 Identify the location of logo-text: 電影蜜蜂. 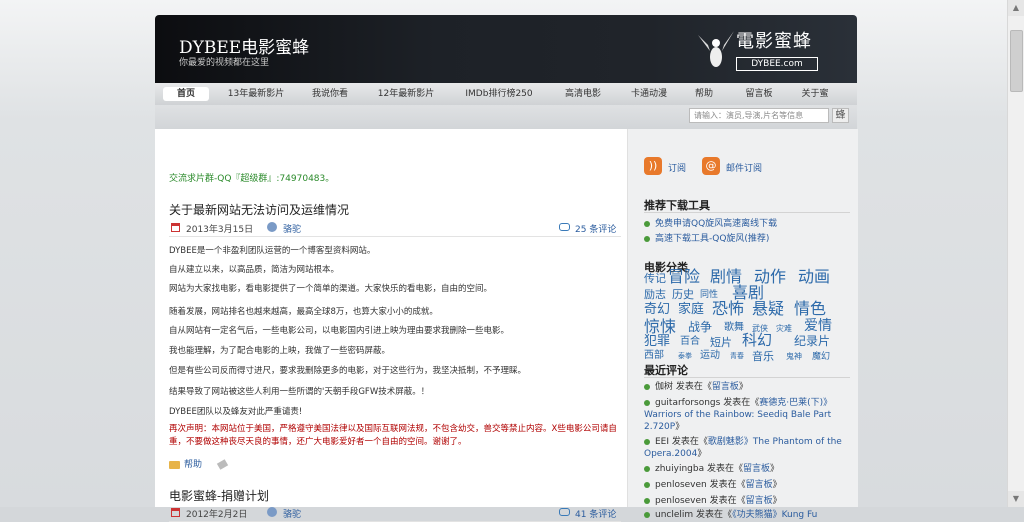
(774, 41).